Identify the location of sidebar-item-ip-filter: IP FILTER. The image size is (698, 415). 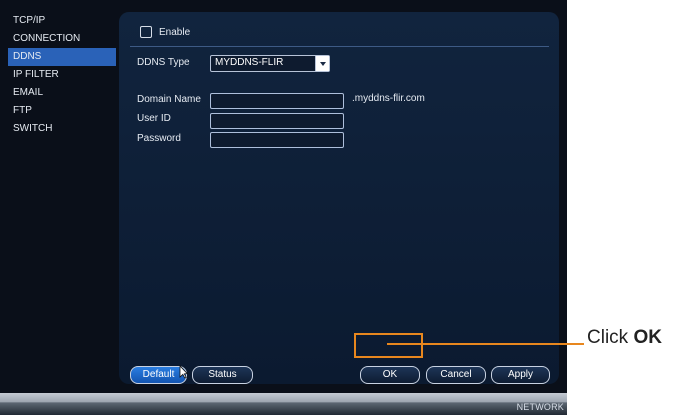
(62, 75).